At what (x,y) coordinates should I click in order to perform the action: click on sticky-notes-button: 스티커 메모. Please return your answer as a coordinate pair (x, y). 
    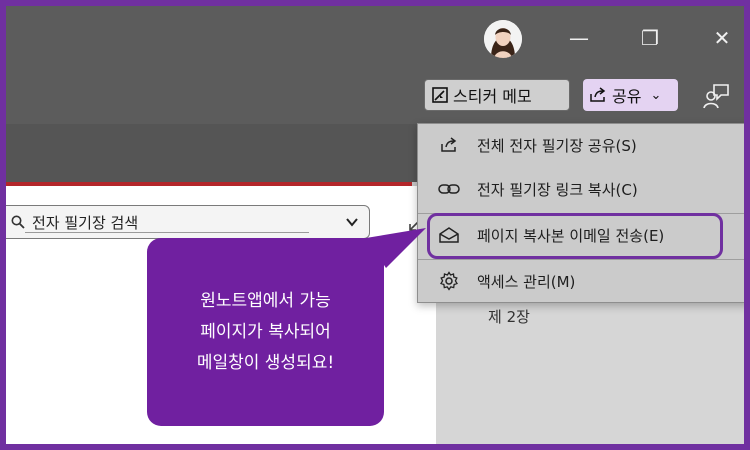
    Looking at the image, I should click on (497, 95).